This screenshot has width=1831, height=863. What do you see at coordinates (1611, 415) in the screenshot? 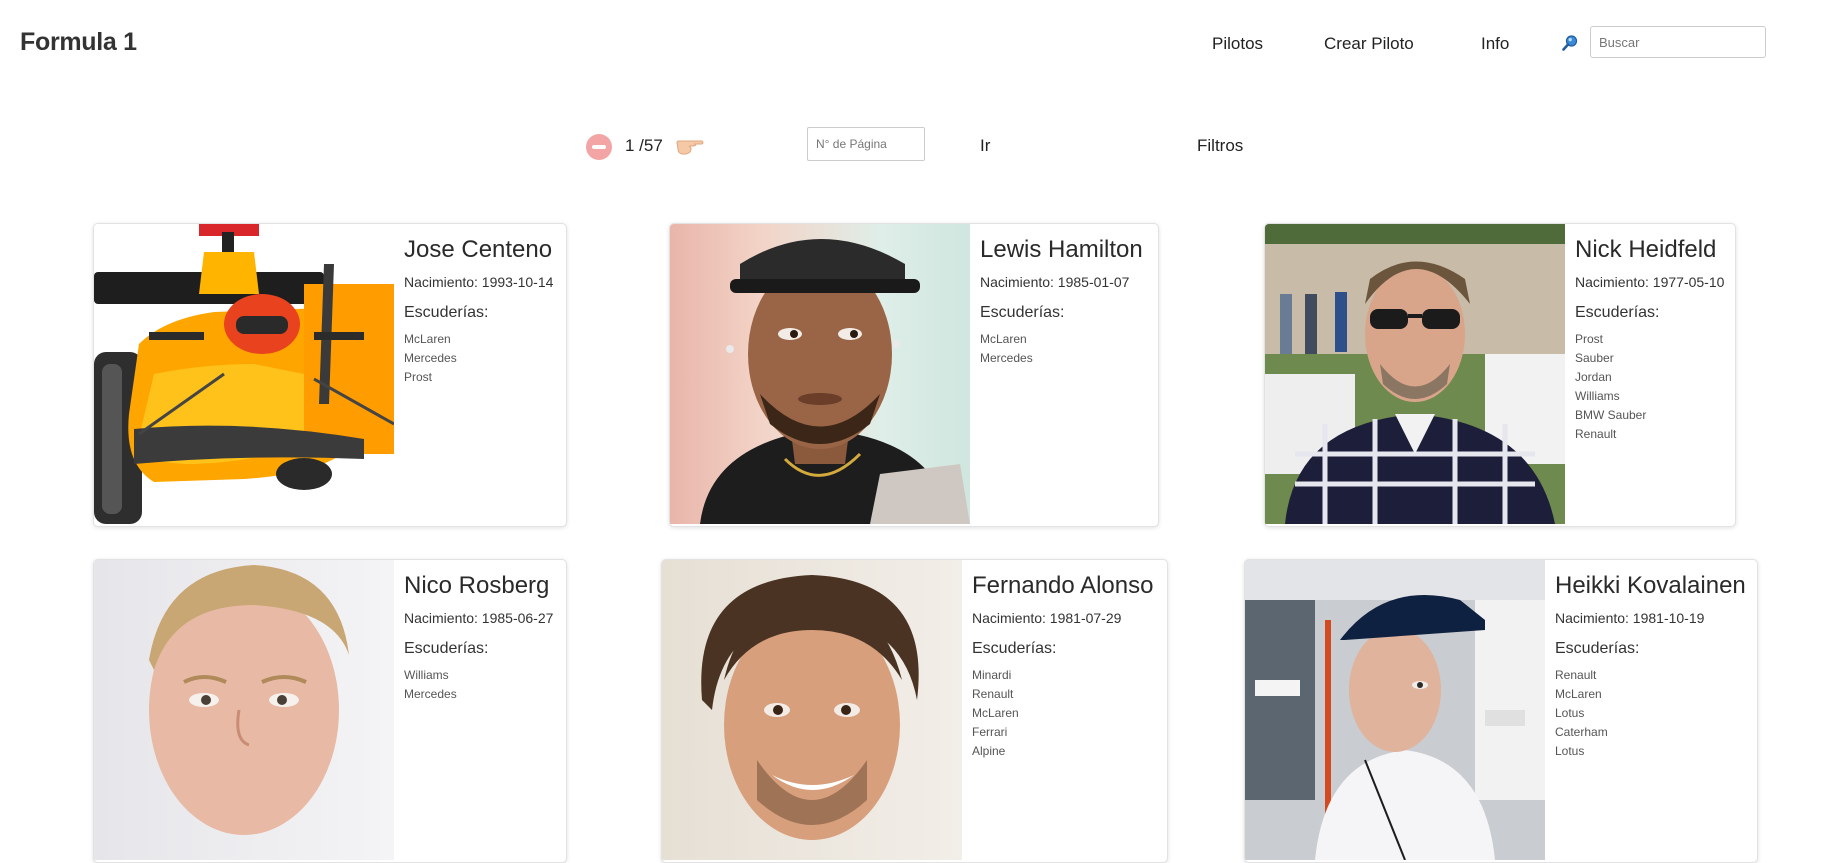
I see `team-item: BMW Sauber` at bounding box center [1611, 415].